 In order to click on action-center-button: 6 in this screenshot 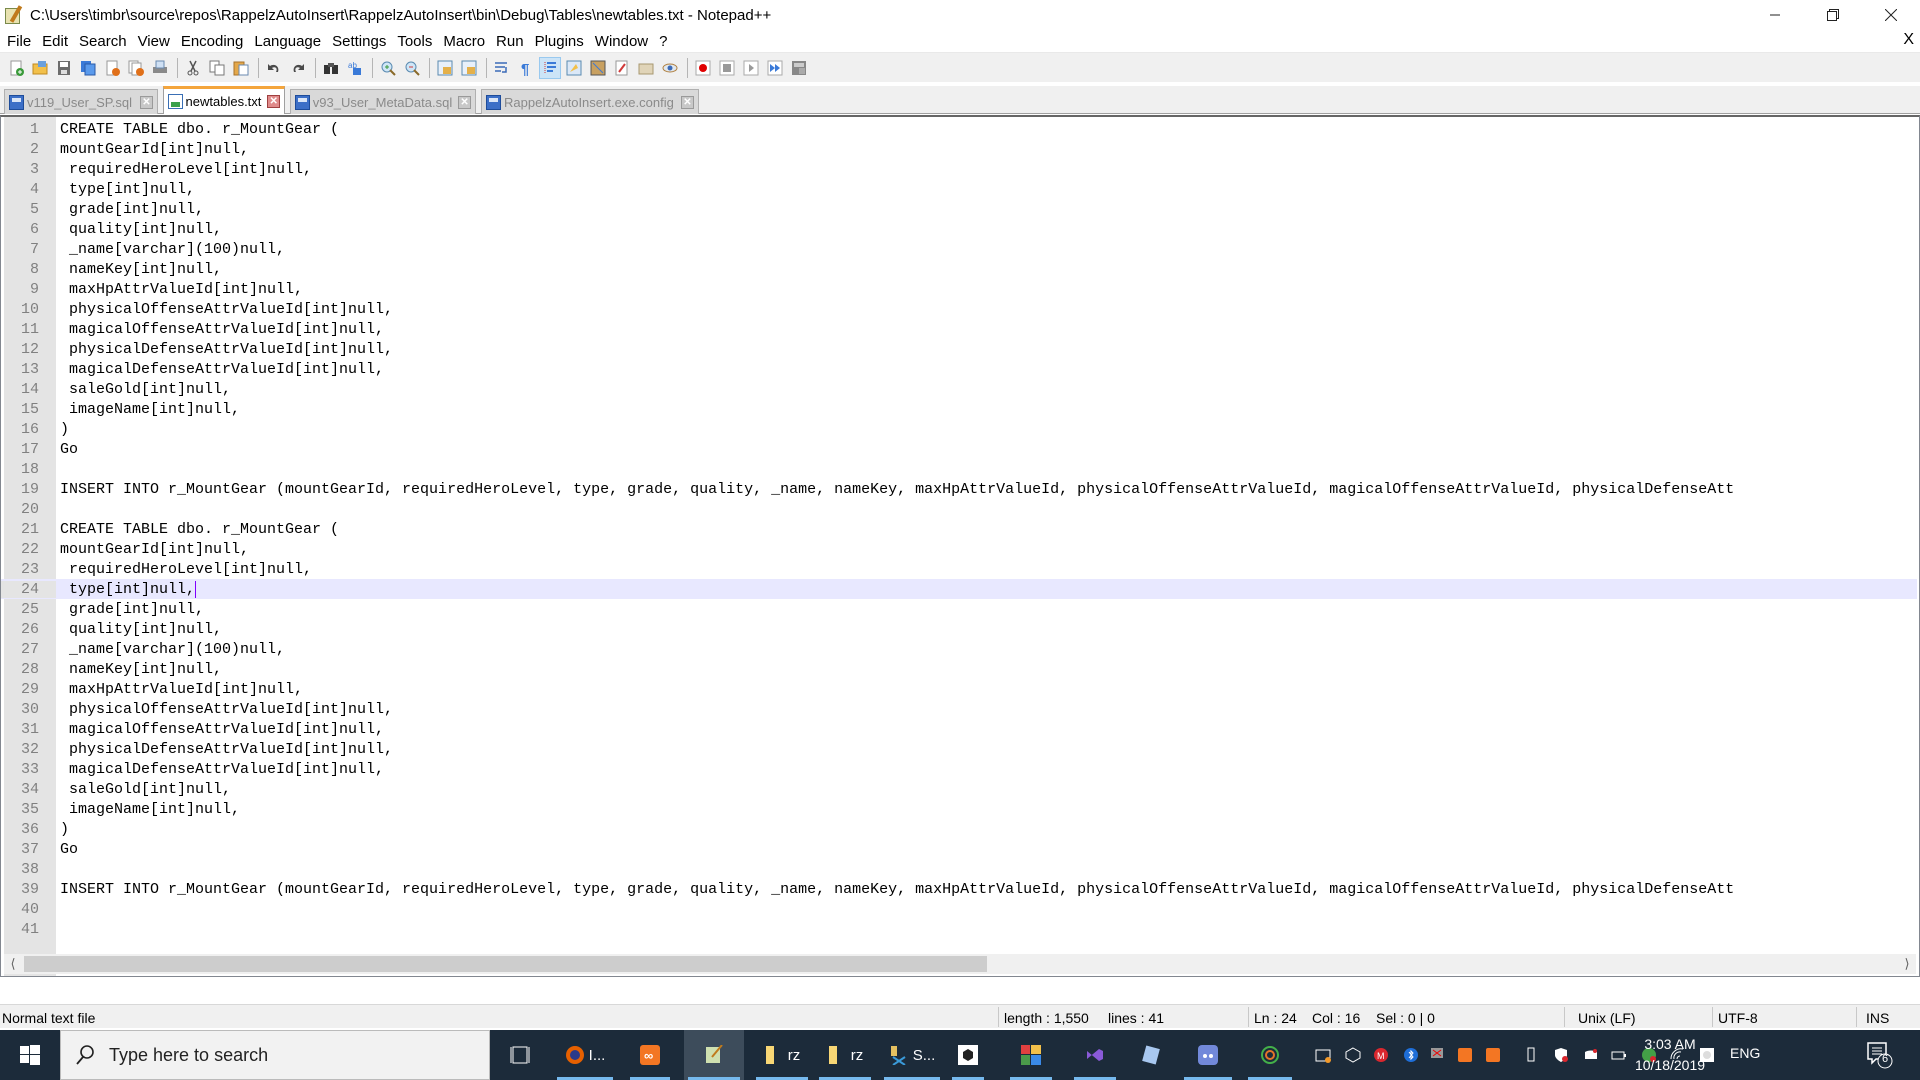, I will do `click(1879, 1055)`.